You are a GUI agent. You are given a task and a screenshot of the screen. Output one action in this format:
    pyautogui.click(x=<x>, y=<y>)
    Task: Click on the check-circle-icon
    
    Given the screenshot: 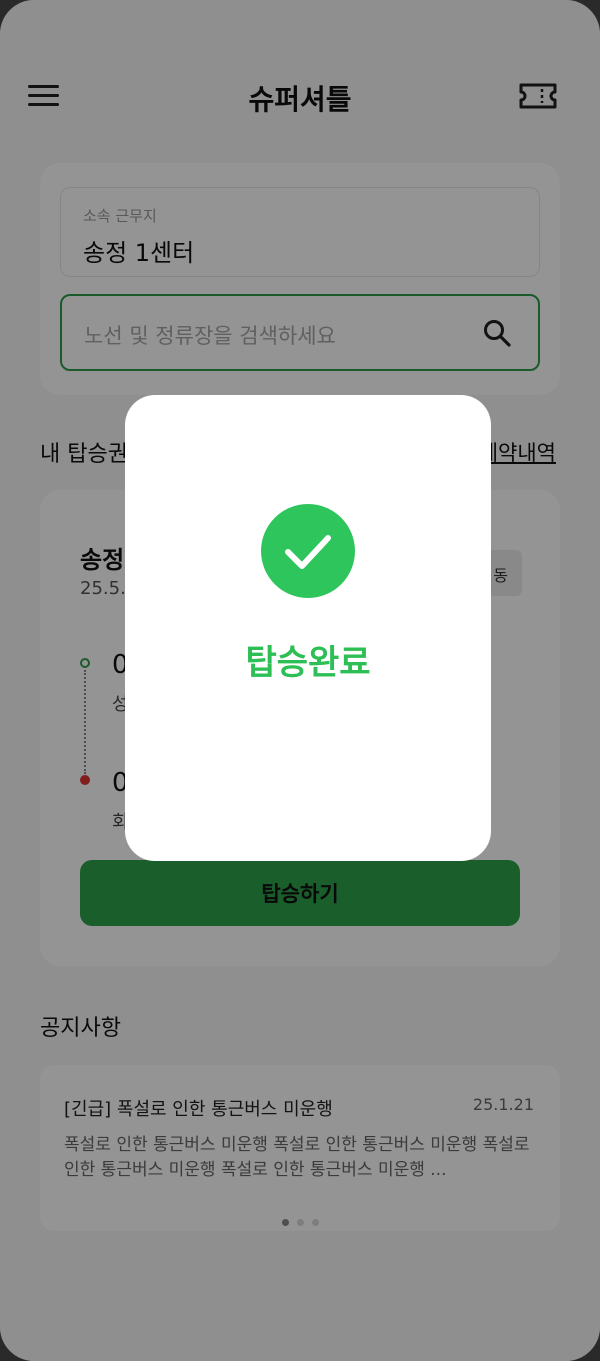 What is the action you would take?
    pyautogui.click(x=308, y=551)
    